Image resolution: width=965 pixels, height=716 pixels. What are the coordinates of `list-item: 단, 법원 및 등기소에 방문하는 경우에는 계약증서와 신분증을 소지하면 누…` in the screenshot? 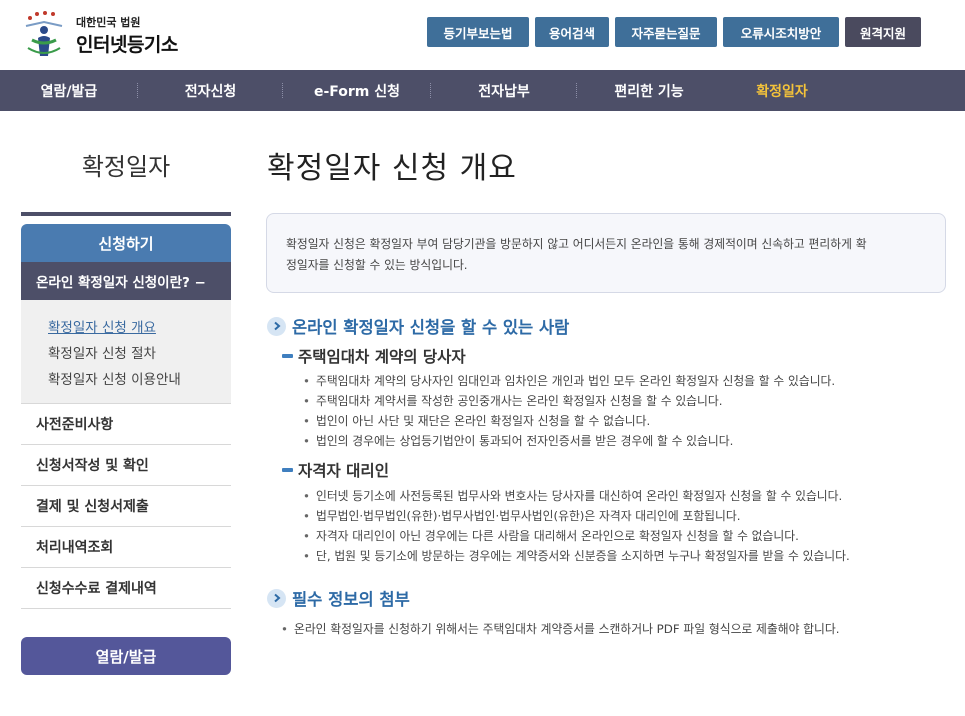 It's located at (576, 555).